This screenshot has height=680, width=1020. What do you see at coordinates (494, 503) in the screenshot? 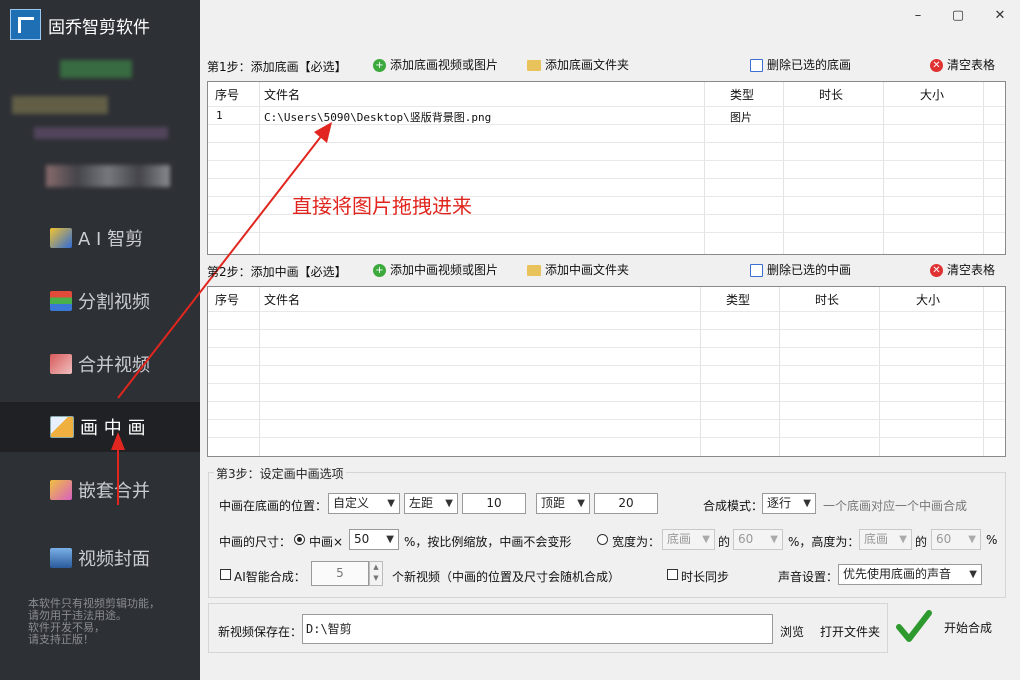
I see `horizontal-offset-input: 10` at bounding box center [494, 503].